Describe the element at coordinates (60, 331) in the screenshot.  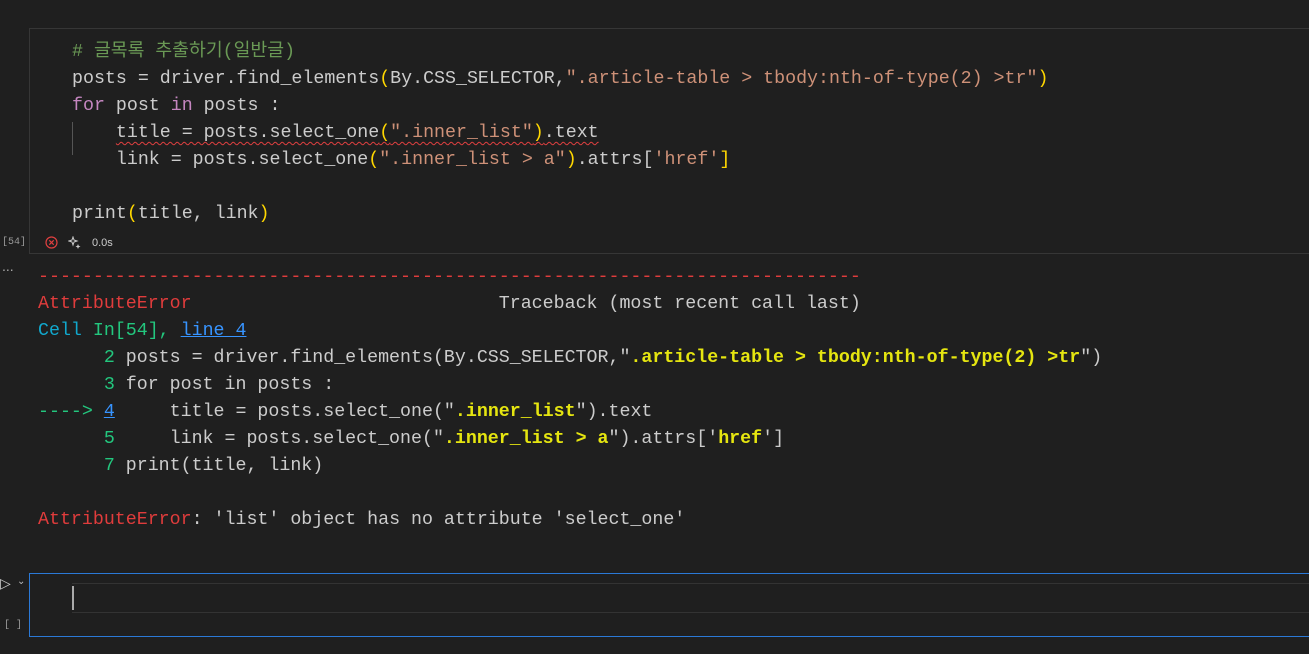
I see `code-token: Cell` at that location.